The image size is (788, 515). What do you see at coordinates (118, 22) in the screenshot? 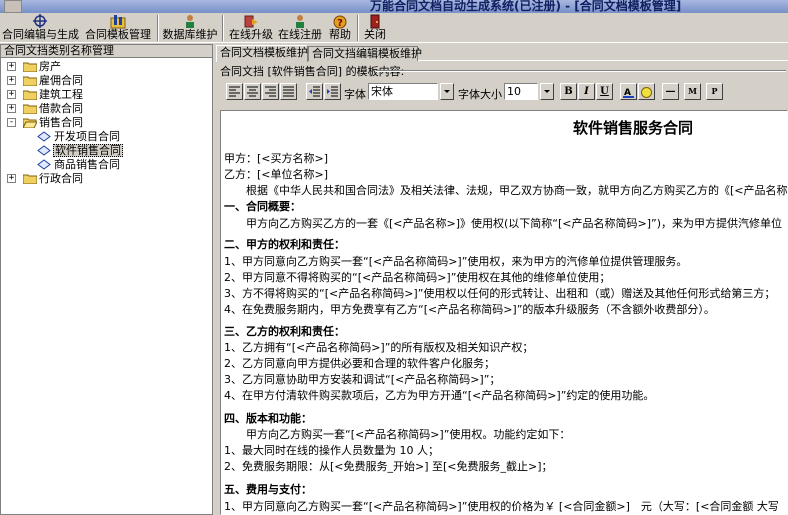
I see `folder-chart-icon` at bounding box center [118, 22].